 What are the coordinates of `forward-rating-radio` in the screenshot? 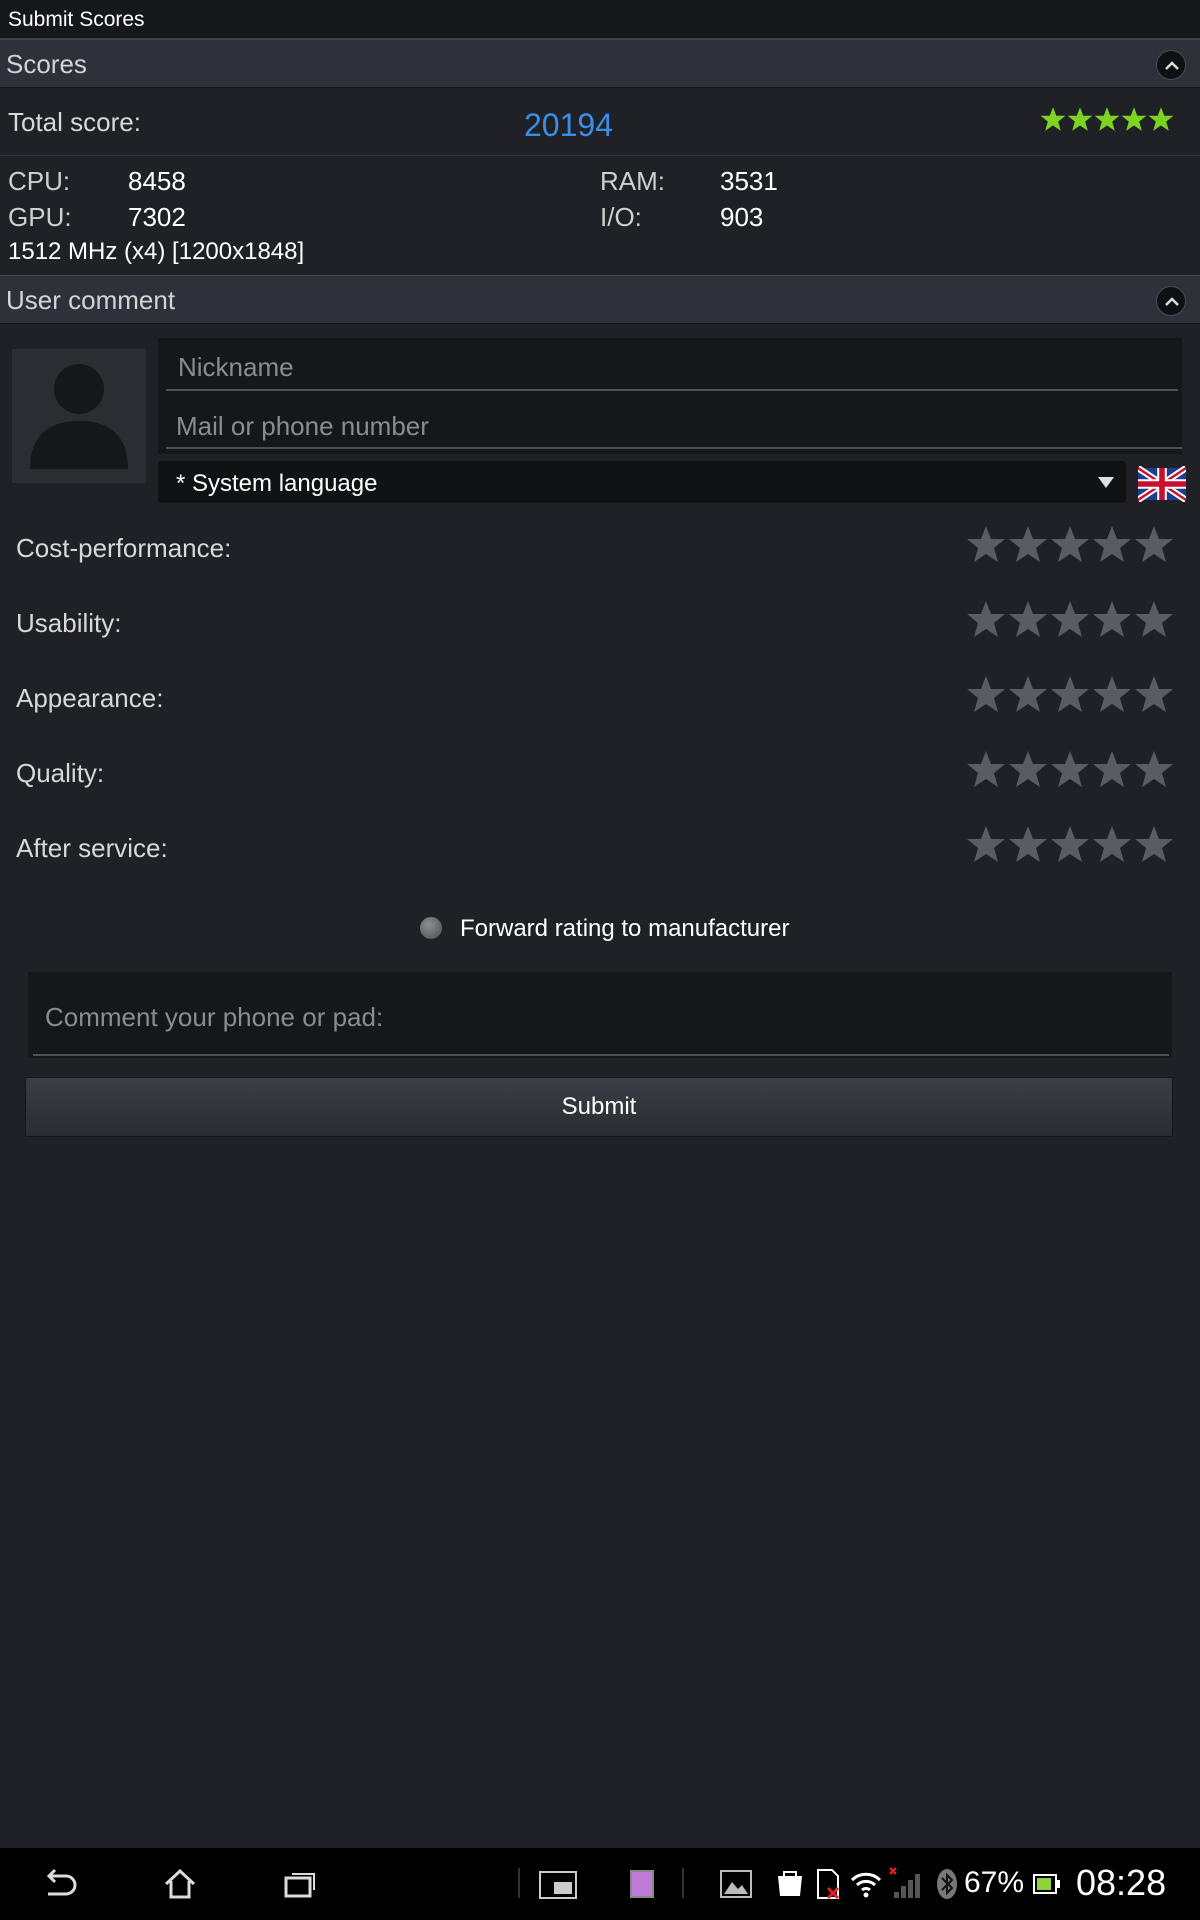 It's located at (431, 928).